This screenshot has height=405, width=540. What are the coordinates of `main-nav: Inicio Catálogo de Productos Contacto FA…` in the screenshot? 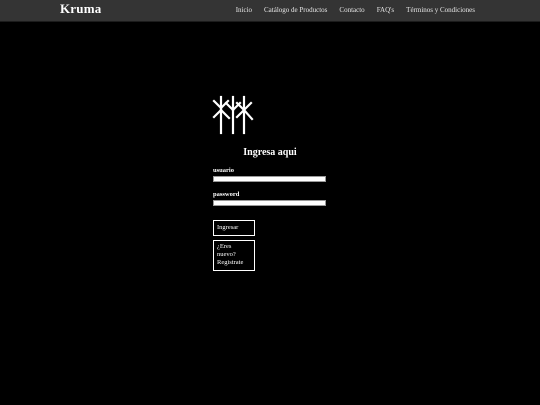 It's located at (349, 10).